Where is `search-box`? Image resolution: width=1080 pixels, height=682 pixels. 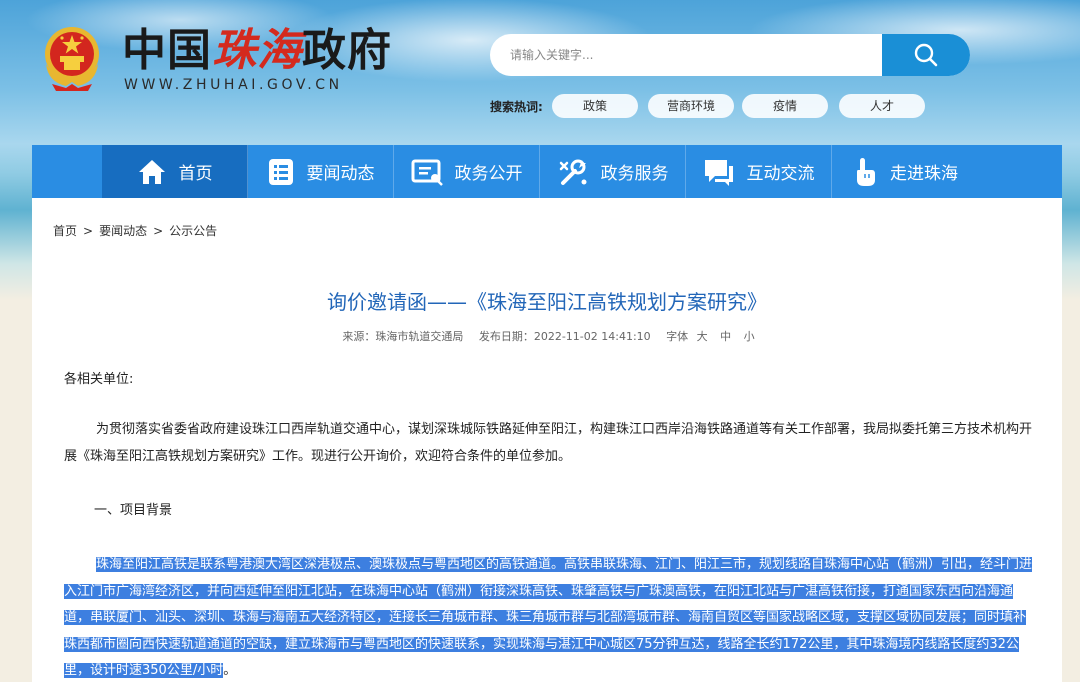 search-box is located at coordinates (730, 55).